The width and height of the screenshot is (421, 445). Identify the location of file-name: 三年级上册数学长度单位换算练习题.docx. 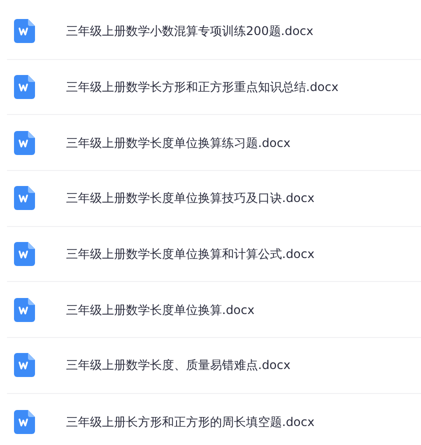
(178, 143).